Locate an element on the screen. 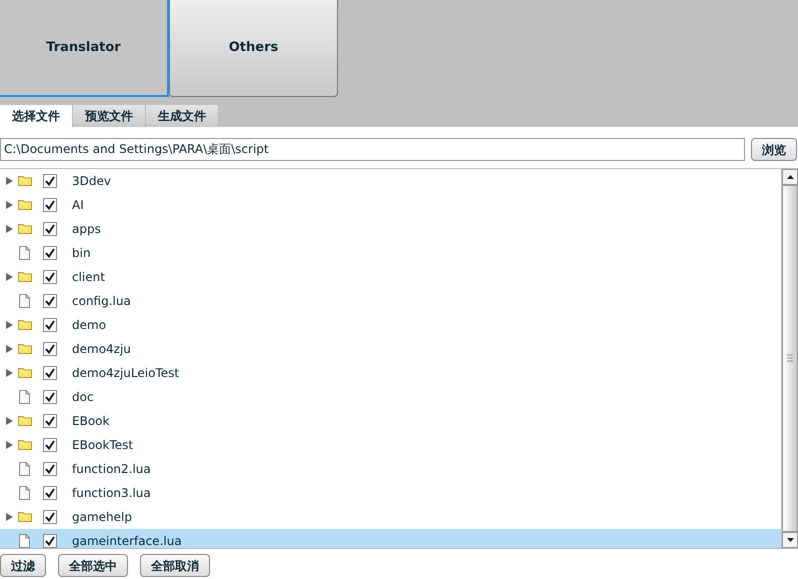 The height and width of the screenshot is (579, 798). file-name: EBook is located at coordinates (91, 421).